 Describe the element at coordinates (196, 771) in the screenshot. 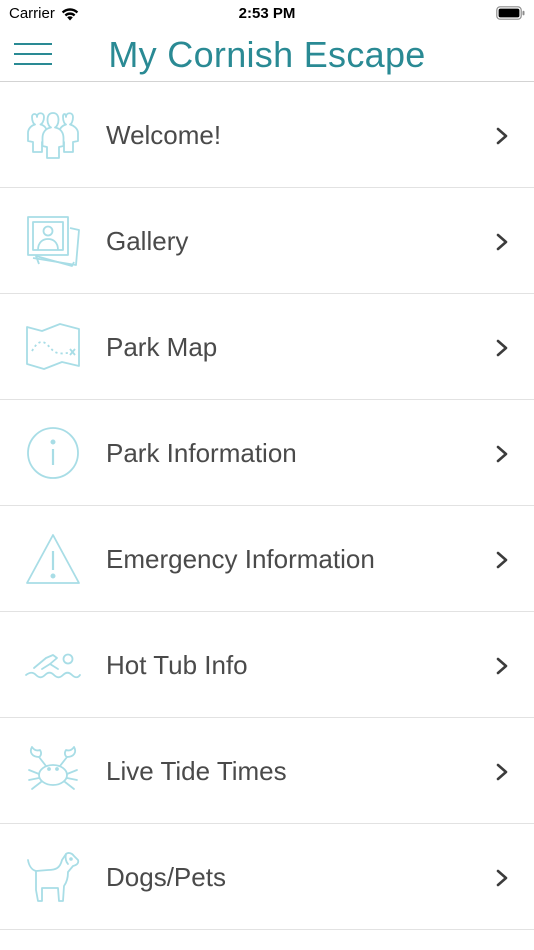

I see `menu-item-label: Live Tide Times` at that location.